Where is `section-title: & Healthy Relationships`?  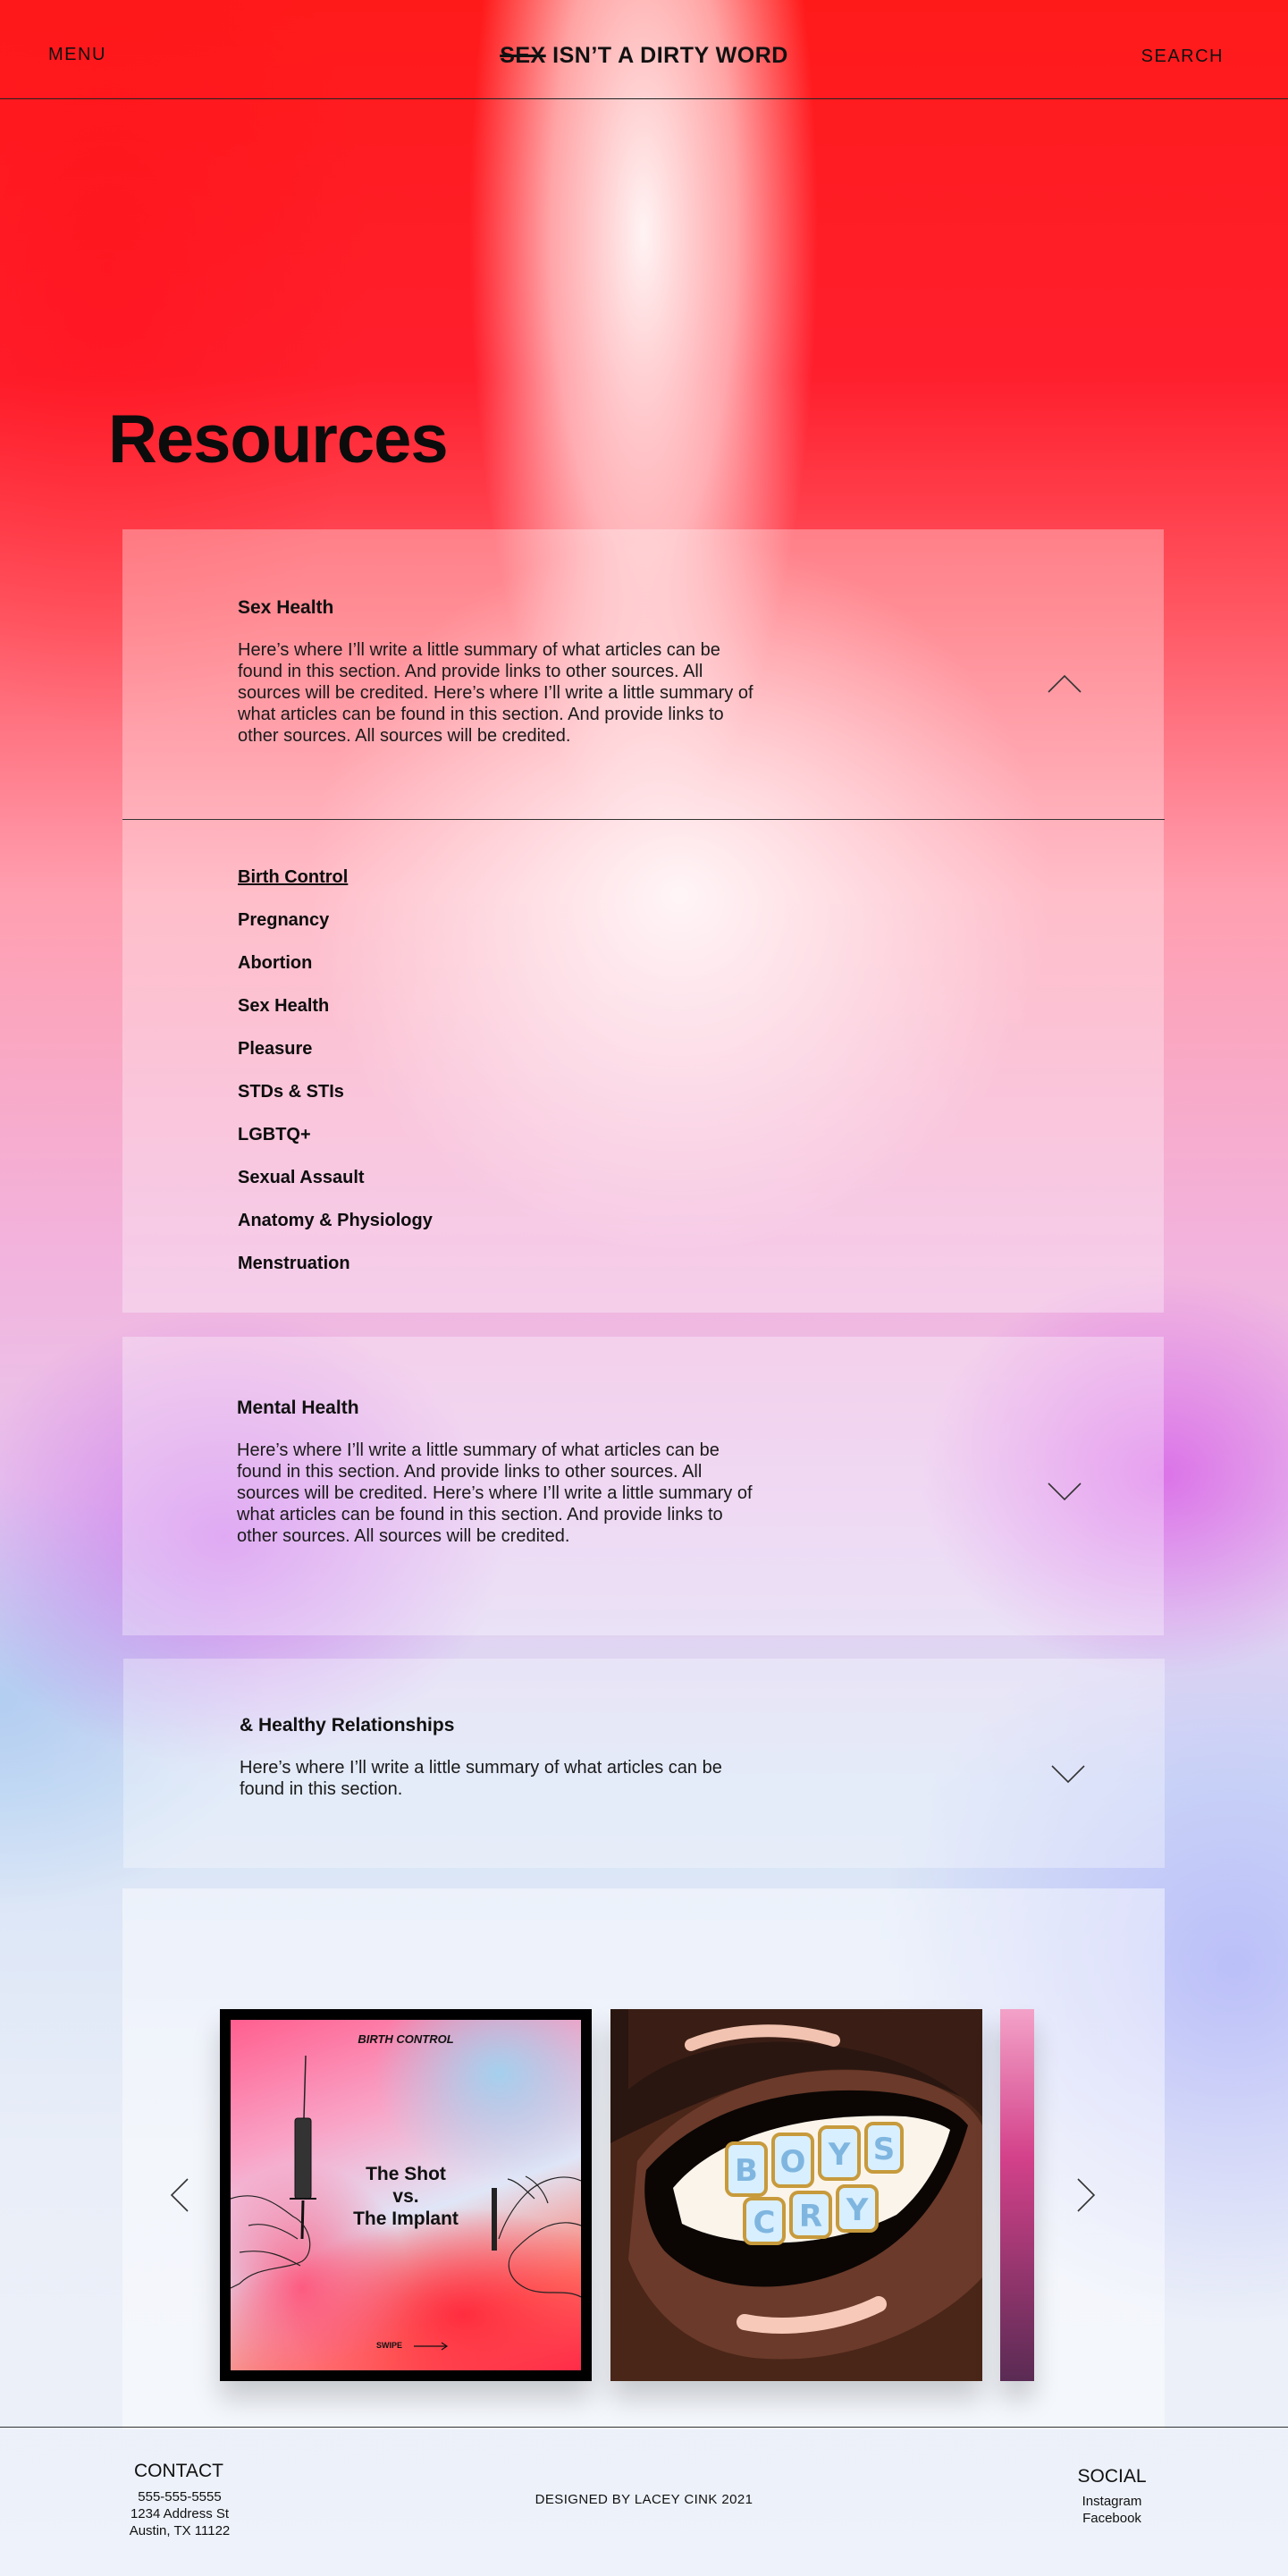
section-title: & Healthy Relationships is located at coordinates (347, 1725).